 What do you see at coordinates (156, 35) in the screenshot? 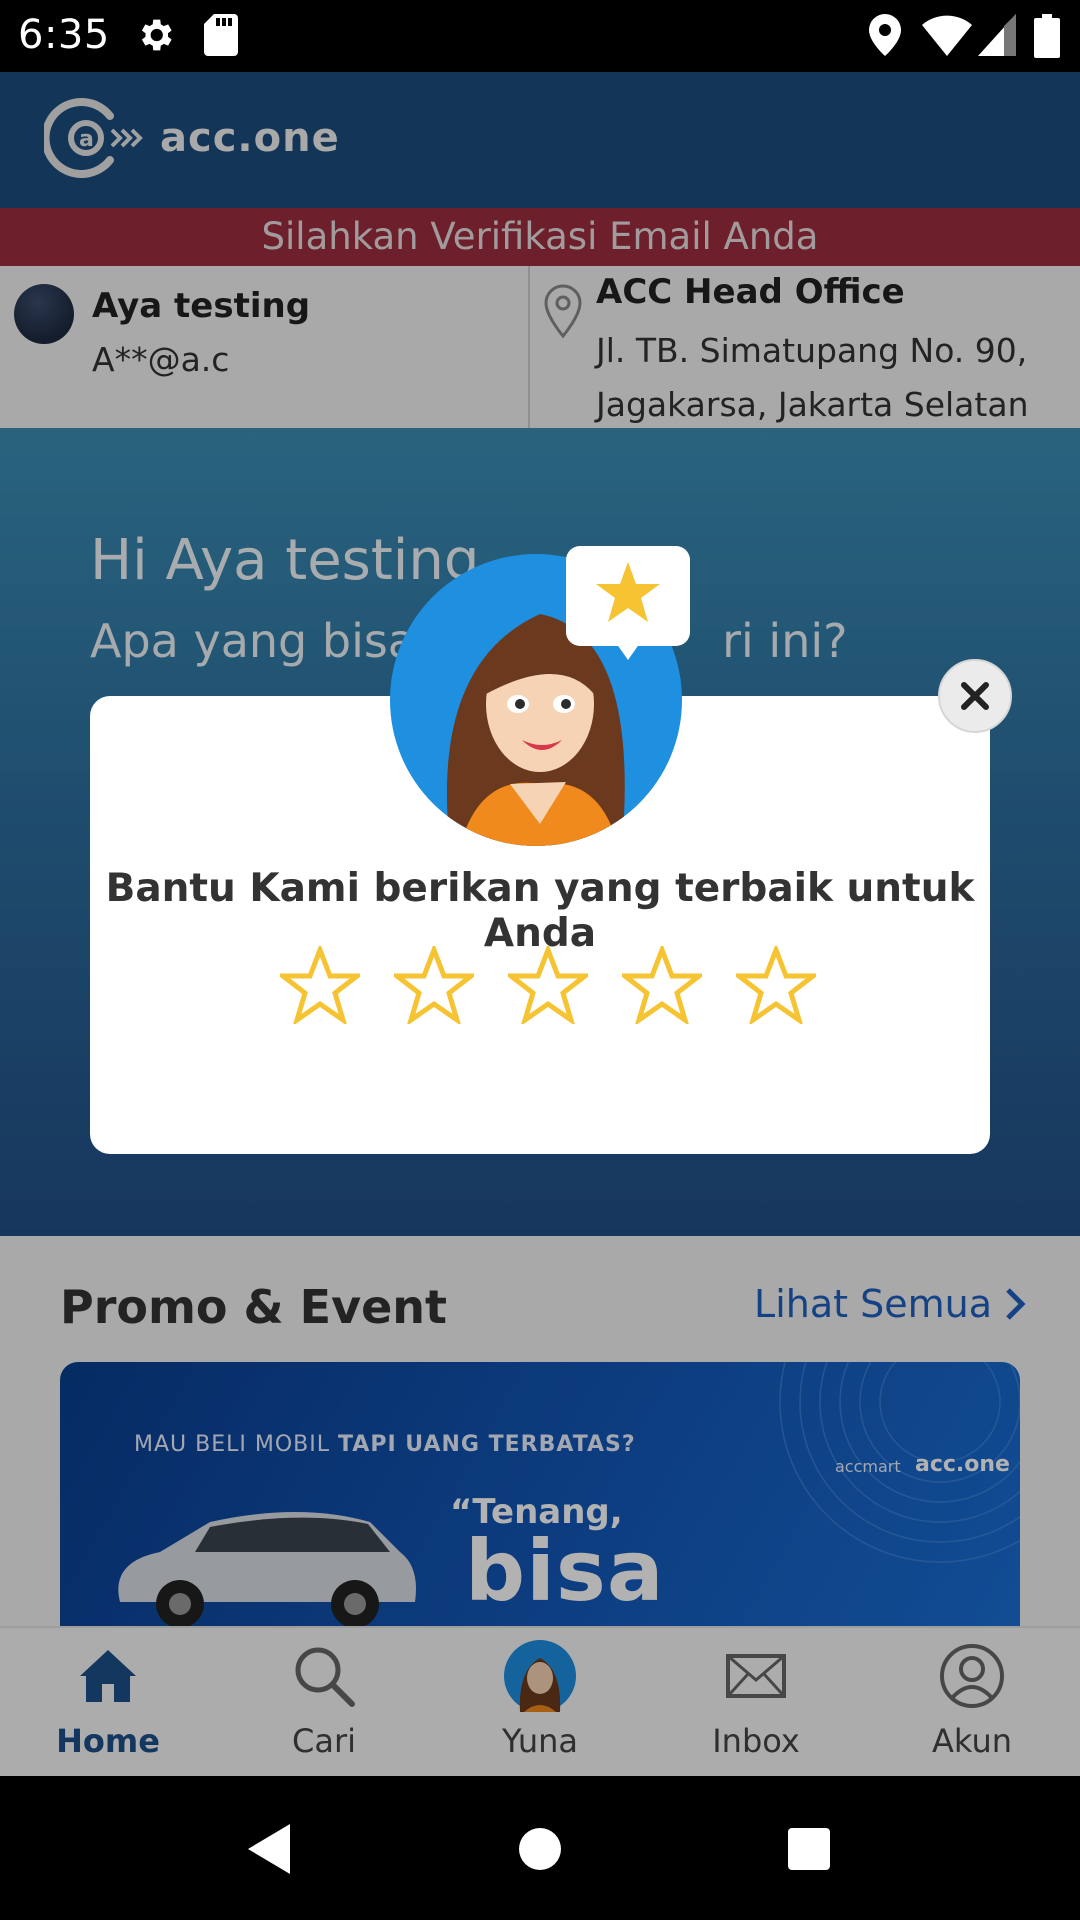
I see `settings-icon` at bounding box center [156, 35].